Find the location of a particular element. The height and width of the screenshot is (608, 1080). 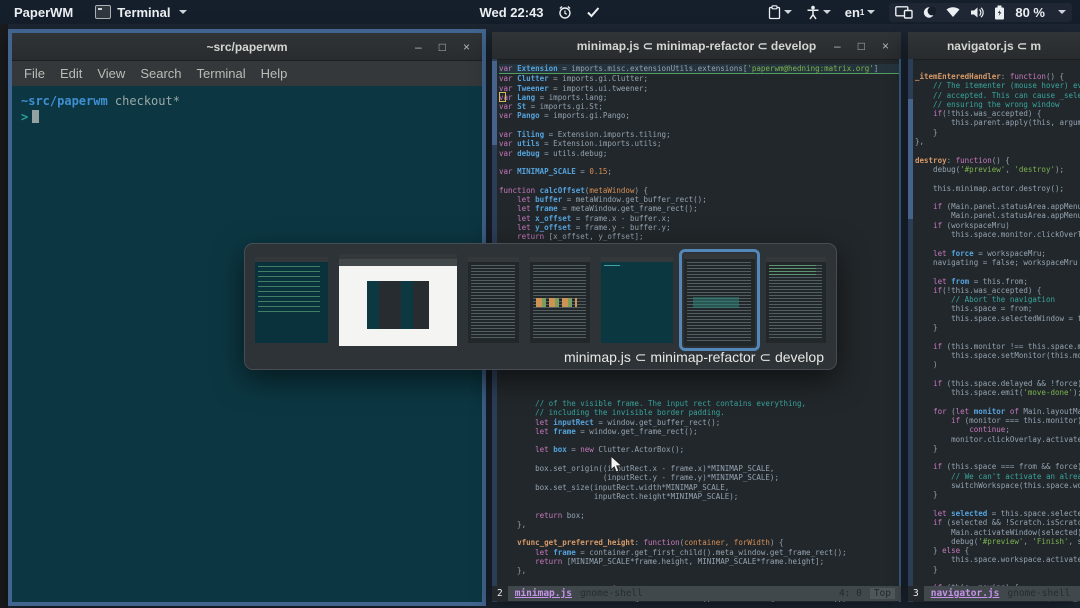

window-number-badge: 2 is located at coordinates (500, 593).